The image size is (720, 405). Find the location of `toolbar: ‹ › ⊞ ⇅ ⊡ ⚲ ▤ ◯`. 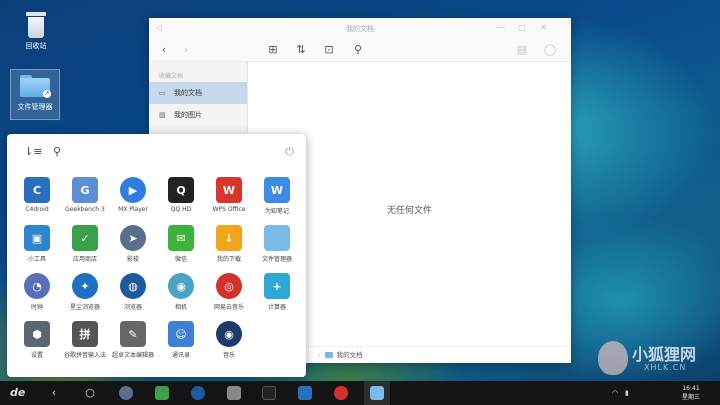

toolbar: ‹ › ⊞ ⇅ ⊡ ⚲ ▤ ◯ is located at coordinates (360, 50).